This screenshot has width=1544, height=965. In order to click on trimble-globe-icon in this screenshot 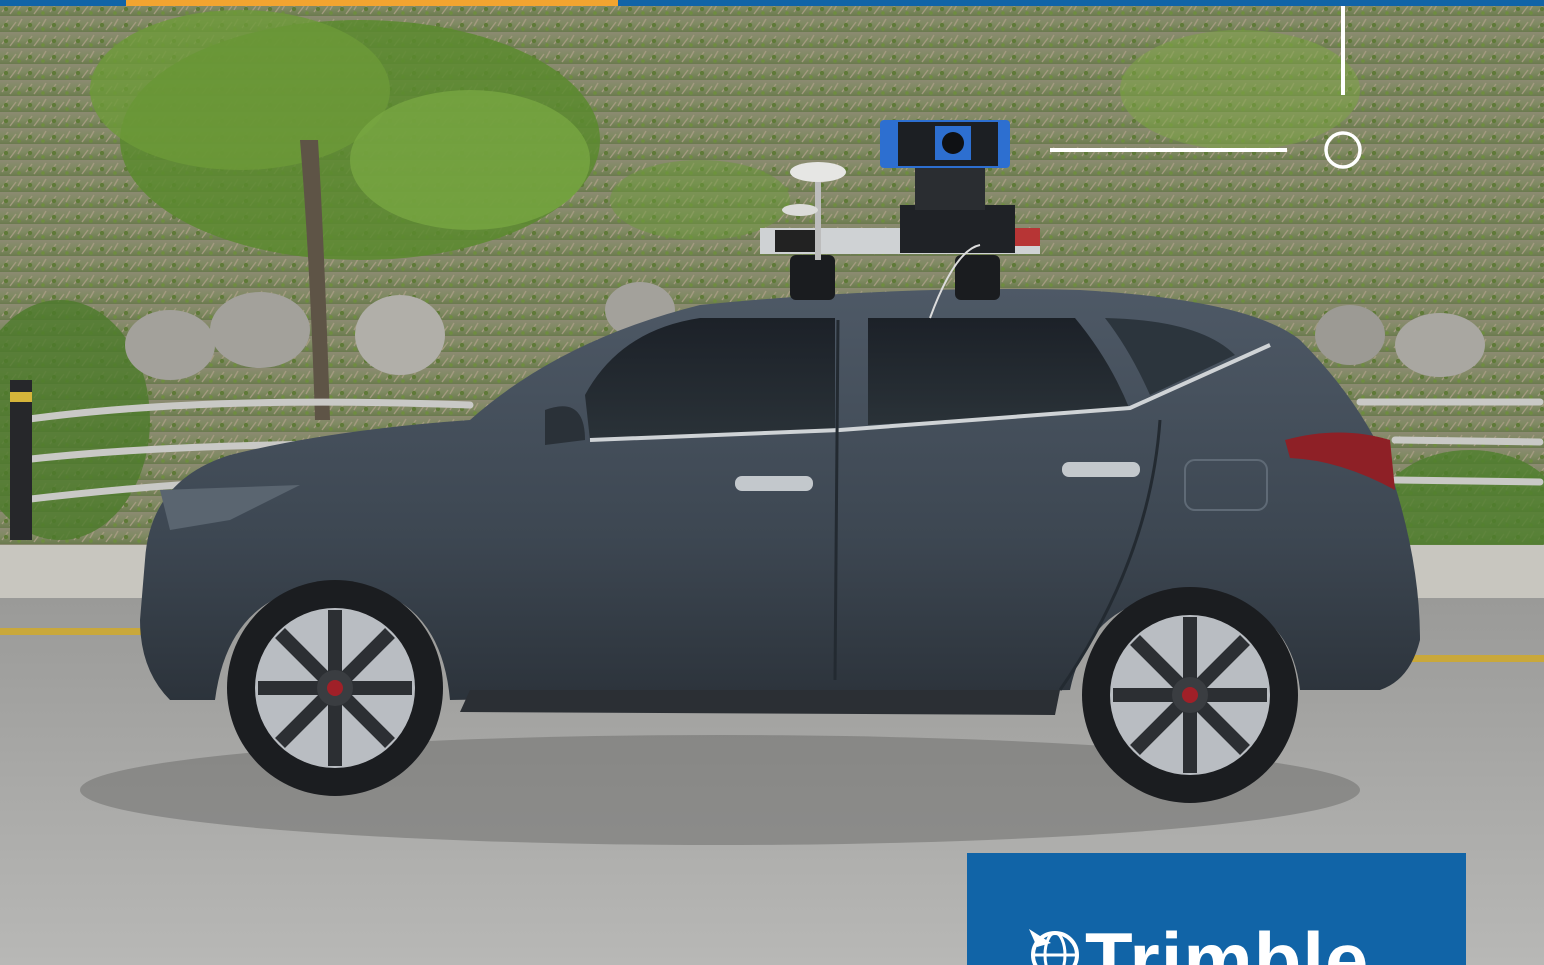, I will do `click(1054, 947)`.